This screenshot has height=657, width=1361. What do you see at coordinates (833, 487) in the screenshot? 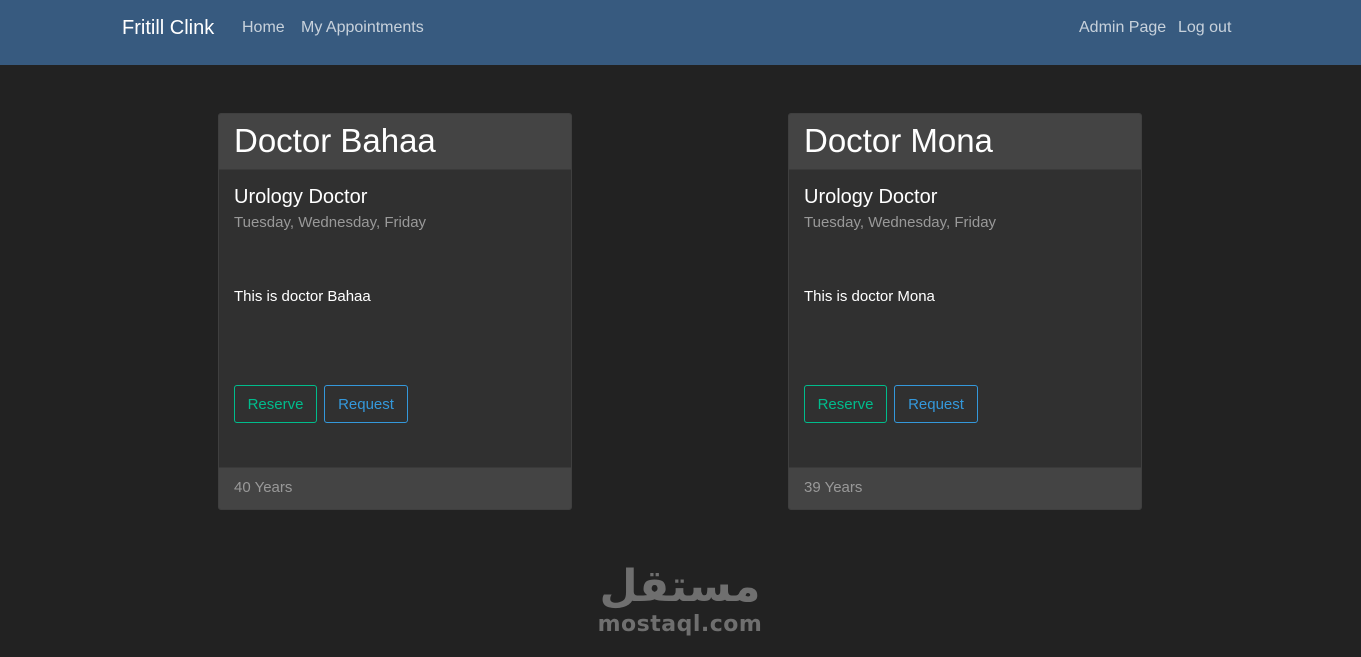
I see `doctor-age: 39 Years` at bounding box center [833, 487].